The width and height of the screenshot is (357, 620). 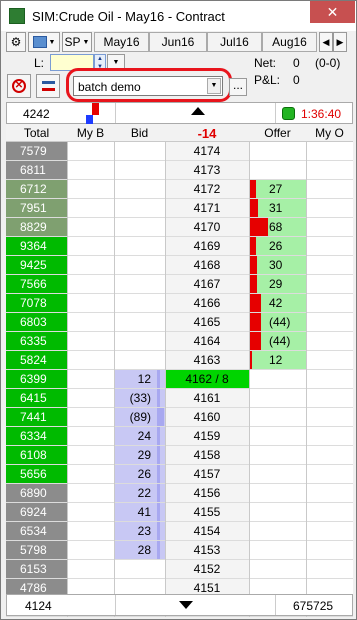 I want to click on price-cell: 4170, so click(x=207, y=227).